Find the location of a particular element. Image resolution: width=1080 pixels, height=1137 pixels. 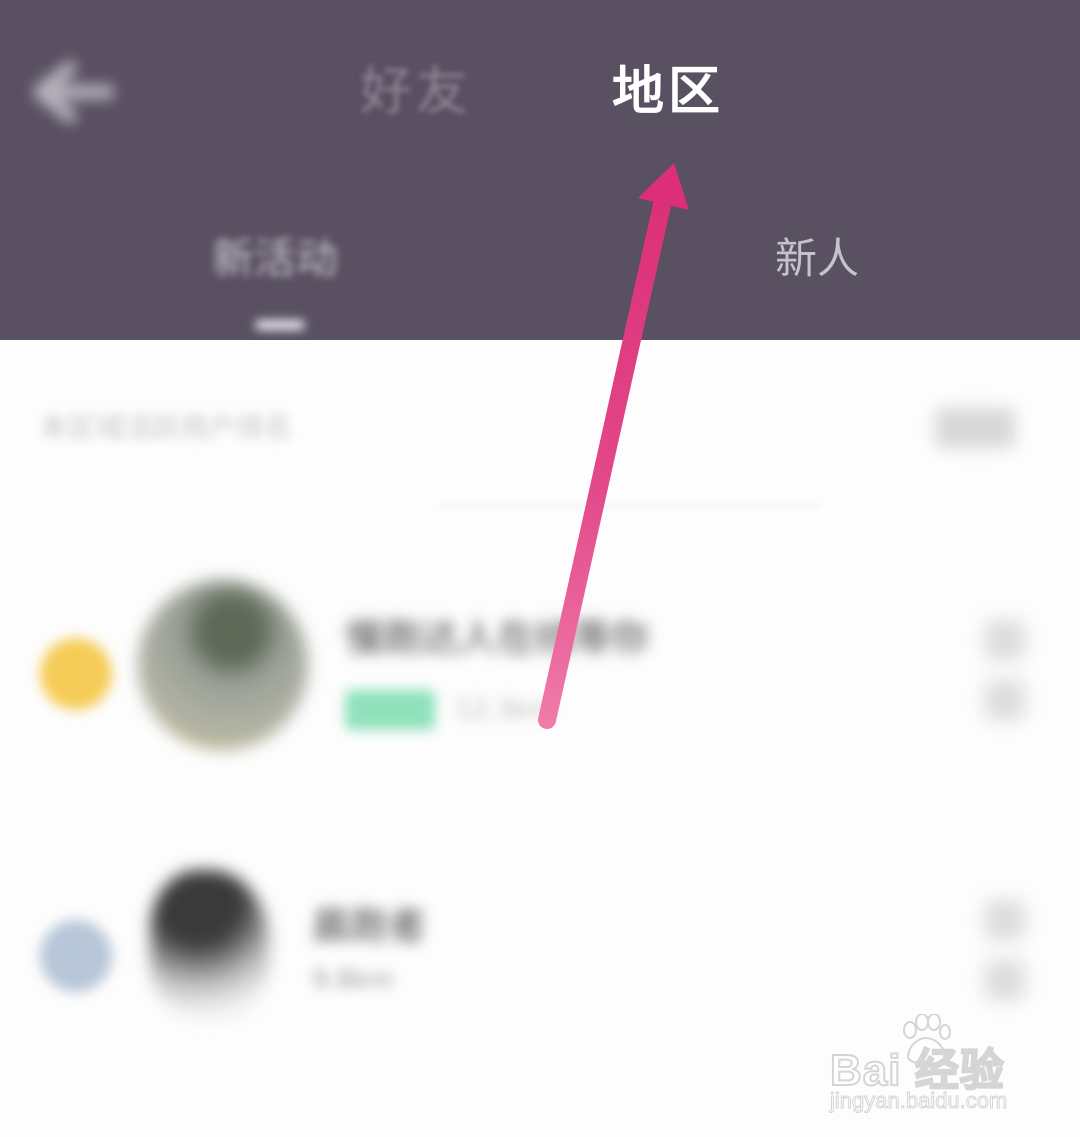

user-nickname: 慢跑达人在线等你 is located at coordinates (497, 638).